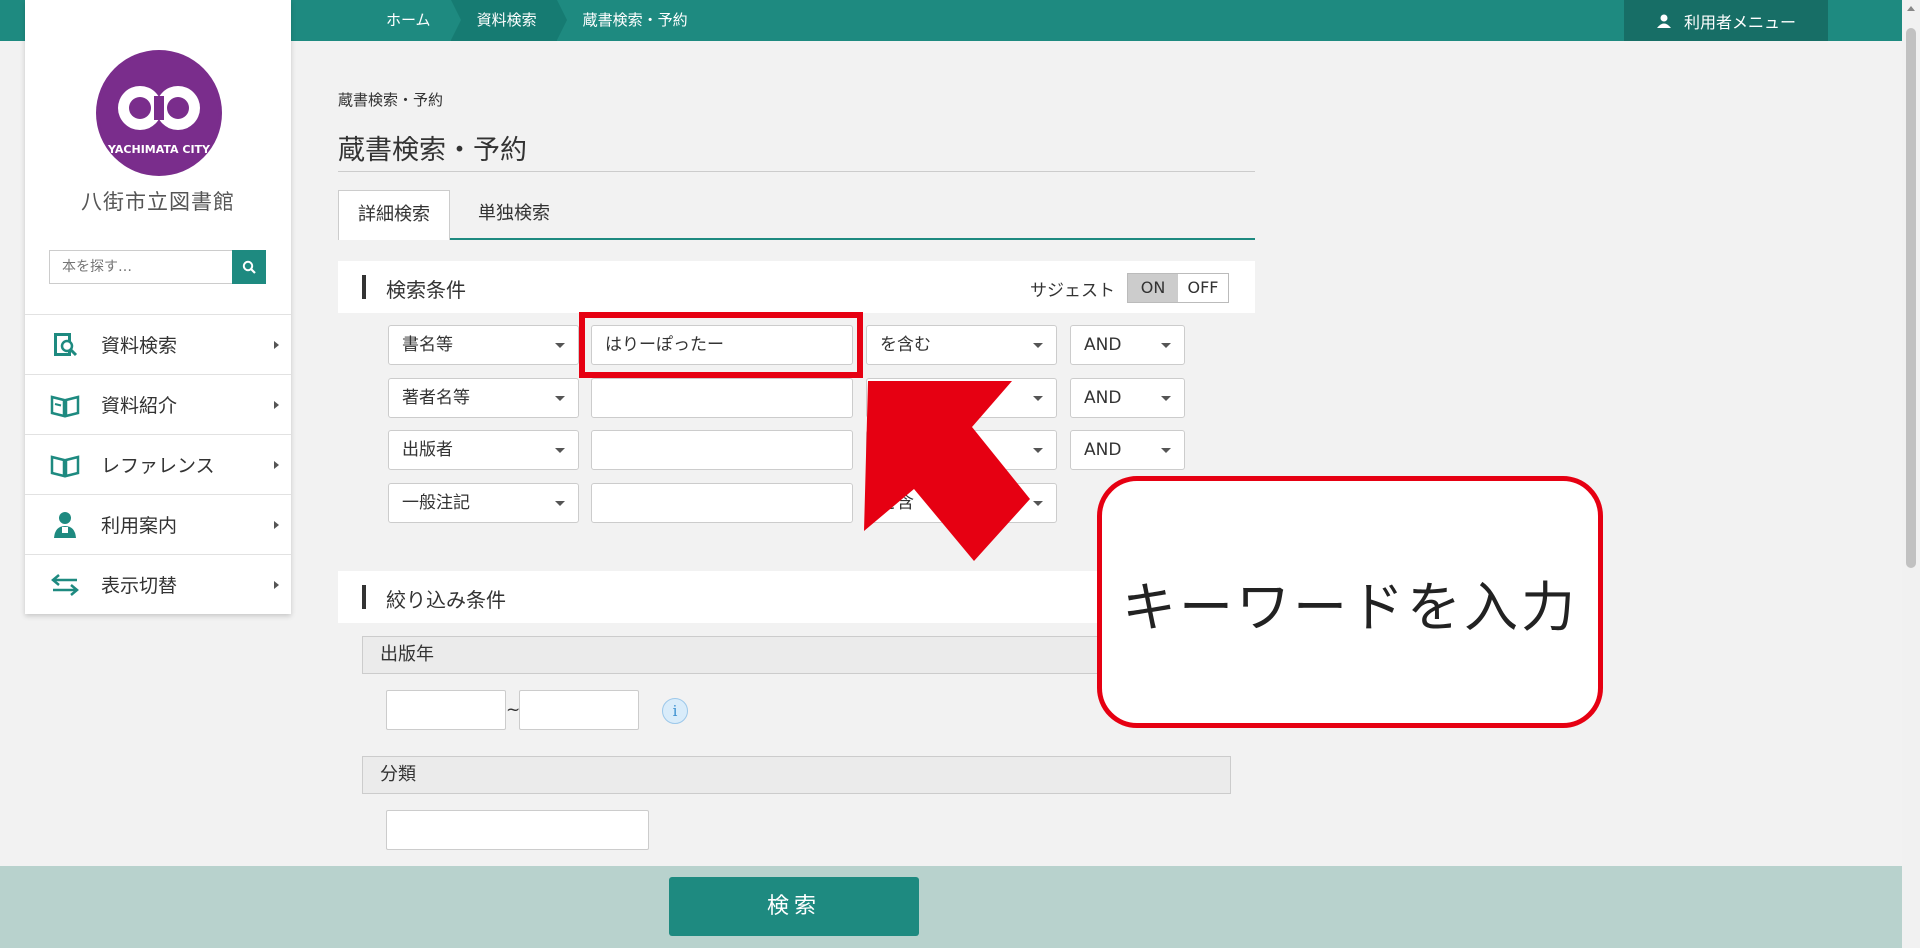 This screenshot has height=948, width=1920. What do you see at coordinates (394, 215) in the screenshot?
I see `tab-advanced-search: 詳細検索` at bounding box center [394, 215].